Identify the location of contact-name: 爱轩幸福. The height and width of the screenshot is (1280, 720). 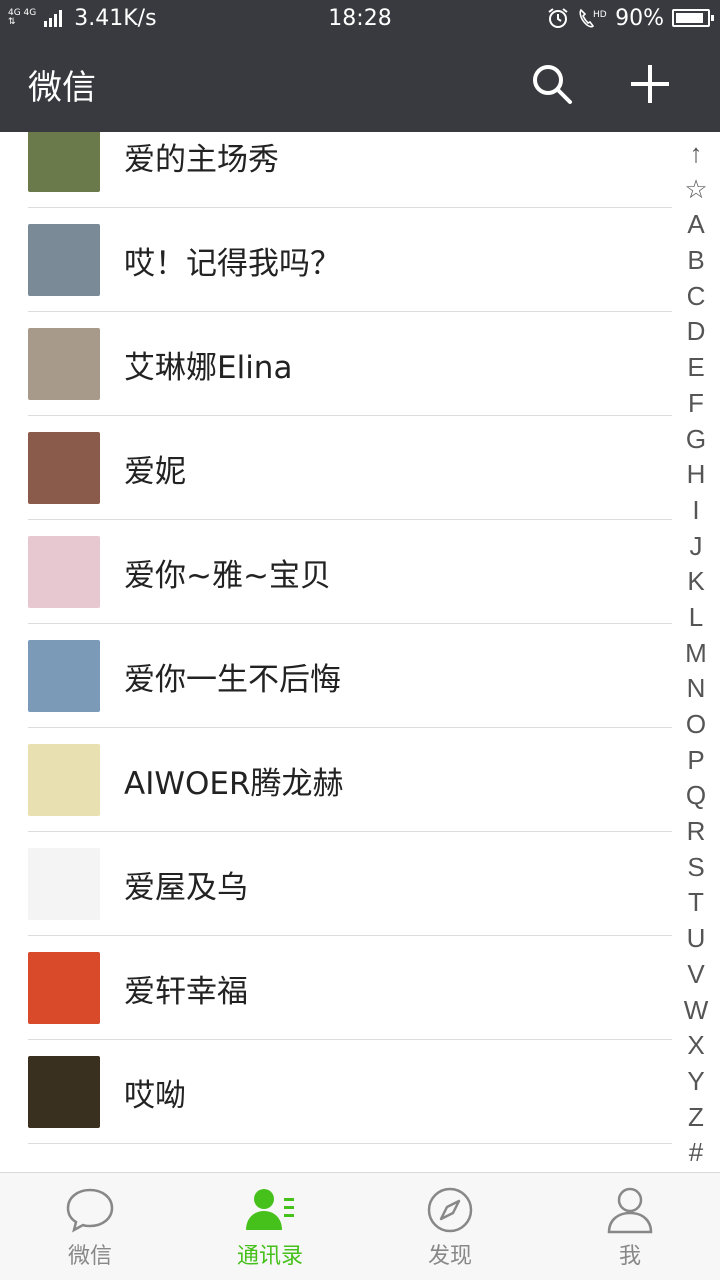
(186, 991).